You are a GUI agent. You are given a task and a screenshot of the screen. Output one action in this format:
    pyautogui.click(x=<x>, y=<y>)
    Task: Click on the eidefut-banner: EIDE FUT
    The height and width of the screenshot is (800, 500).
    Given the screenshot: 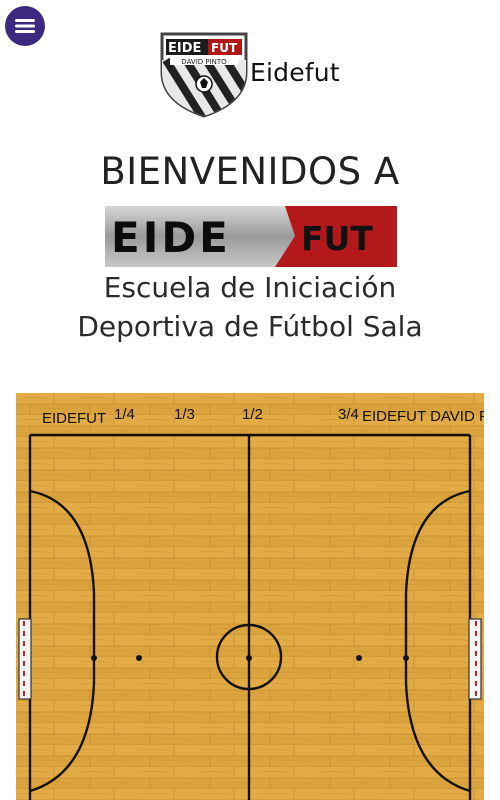 What is the action you would take?
    pyautogui.click(x=251, y=236)
    